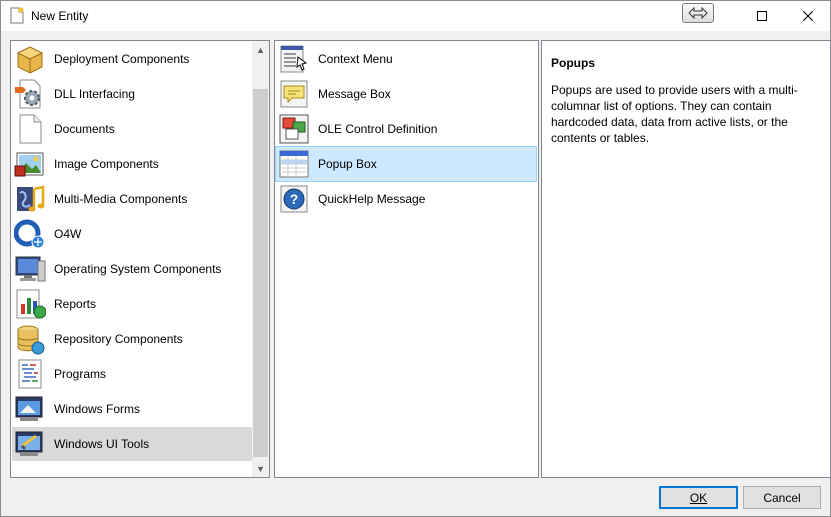 This screenshot has height=517, width=831. I want to click on category-label: Windows Forms, so click(97, 409).